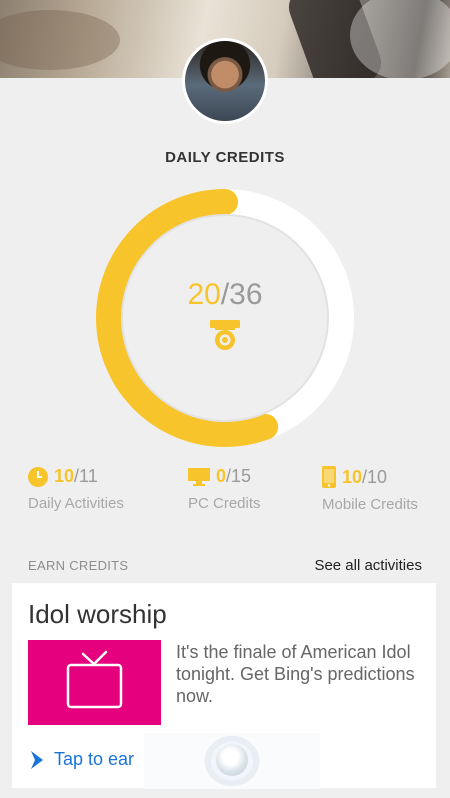 The image size is (450, 798). What do you see at coordinates (78, 565) in the screenshot?
I see `earn-credits-heading: EARN CREDITS` at bounding box center [78, 565].